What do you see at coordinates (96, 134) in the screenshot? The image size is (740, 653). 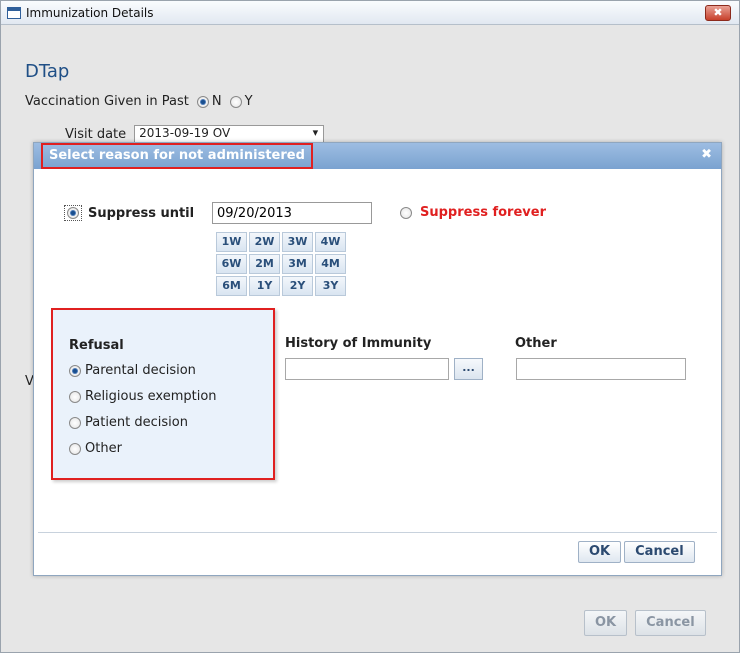 I see `visit-date-label: Visit date` at bounding box center [96, 134].